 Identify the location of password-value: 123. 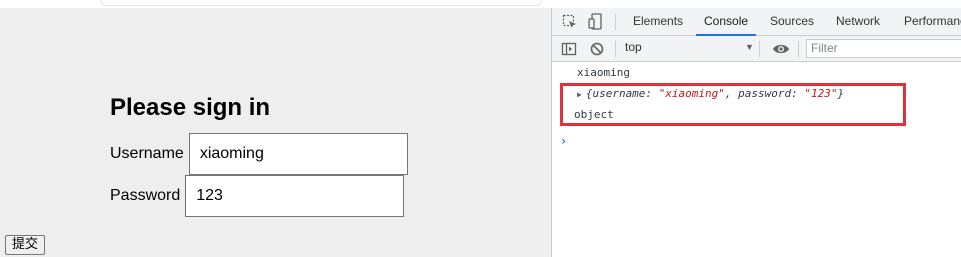
(209, 195).